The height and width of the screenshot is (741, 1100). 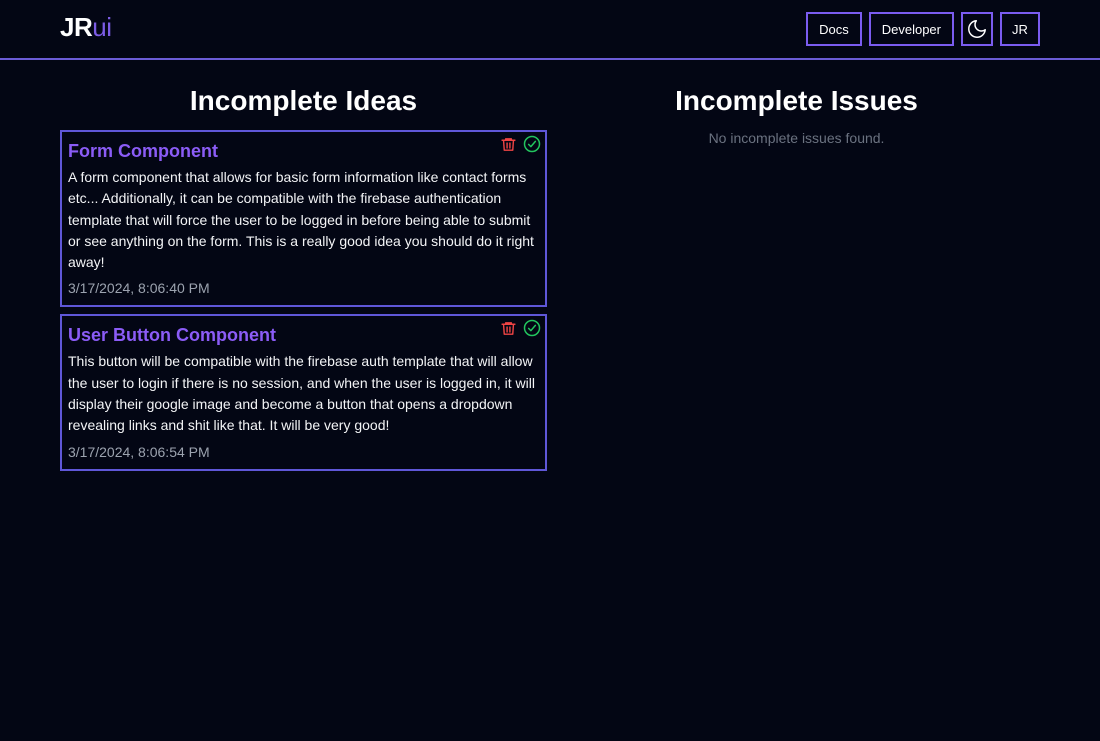 I want to click on idea-date: 3/17/2024, 8:06:54 PM, so click(x=139, y=451).